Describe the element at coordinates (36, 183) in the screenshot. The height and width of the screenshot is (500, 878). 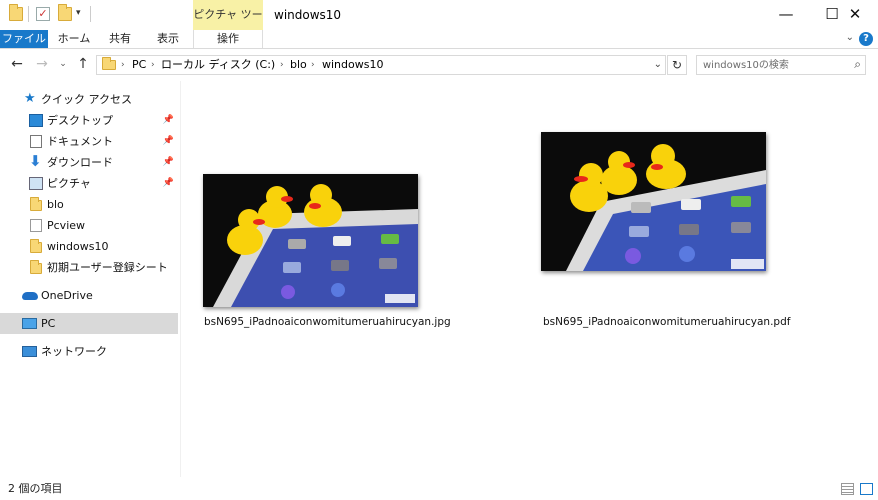
I see `pictures-icon` at that location.